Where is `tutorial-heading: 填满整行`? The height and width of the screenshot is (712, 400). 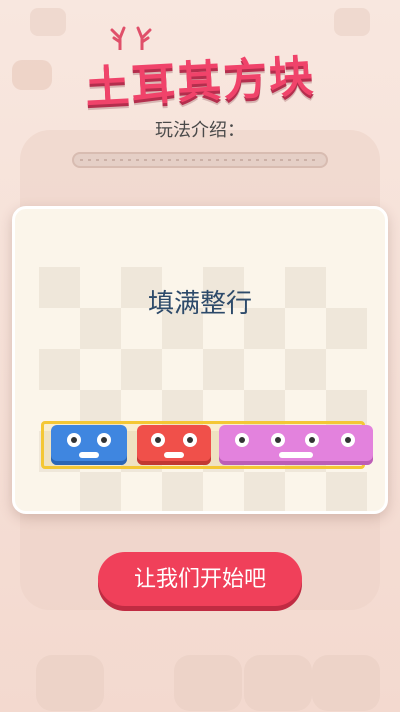
tutorial-heading: 填满整行 is located at coordinates (199, 304).